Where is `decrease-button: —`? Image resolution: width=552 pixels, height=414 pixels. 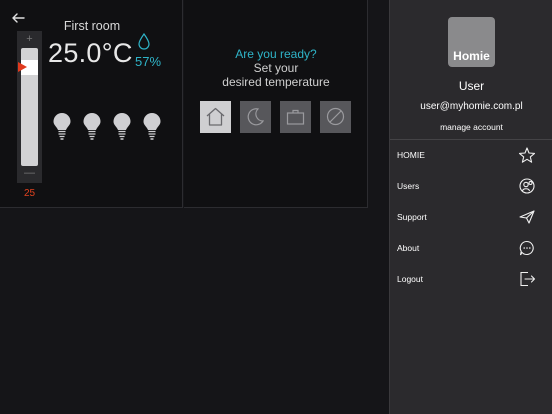
decrease-button: — is located at coordinates (29, 173).